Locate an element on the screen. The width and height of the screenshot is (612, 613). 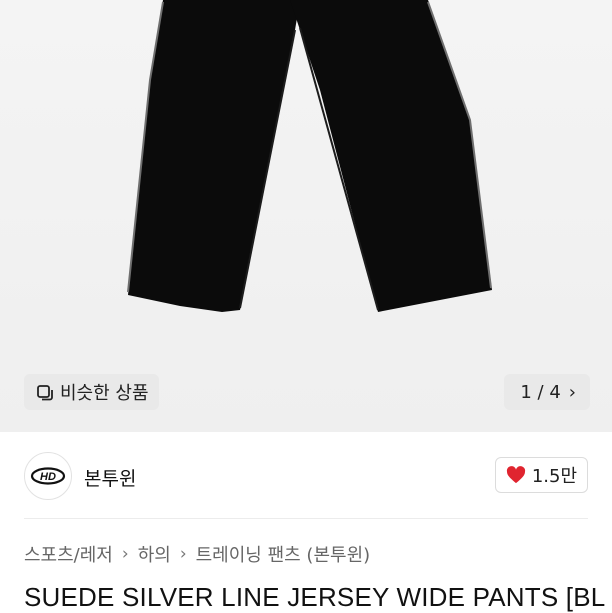
image-pager: 1 / 4 › is located at coordinates (547, 392).